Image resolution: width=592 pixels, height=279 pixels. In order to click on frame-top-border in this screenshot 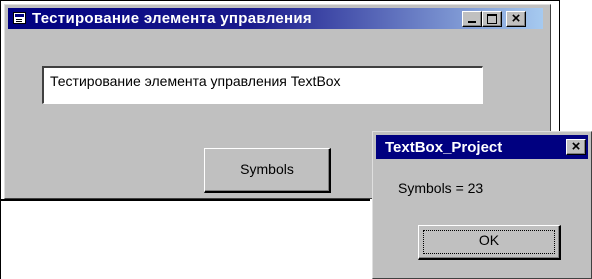, I will do `click(280, 0)`.